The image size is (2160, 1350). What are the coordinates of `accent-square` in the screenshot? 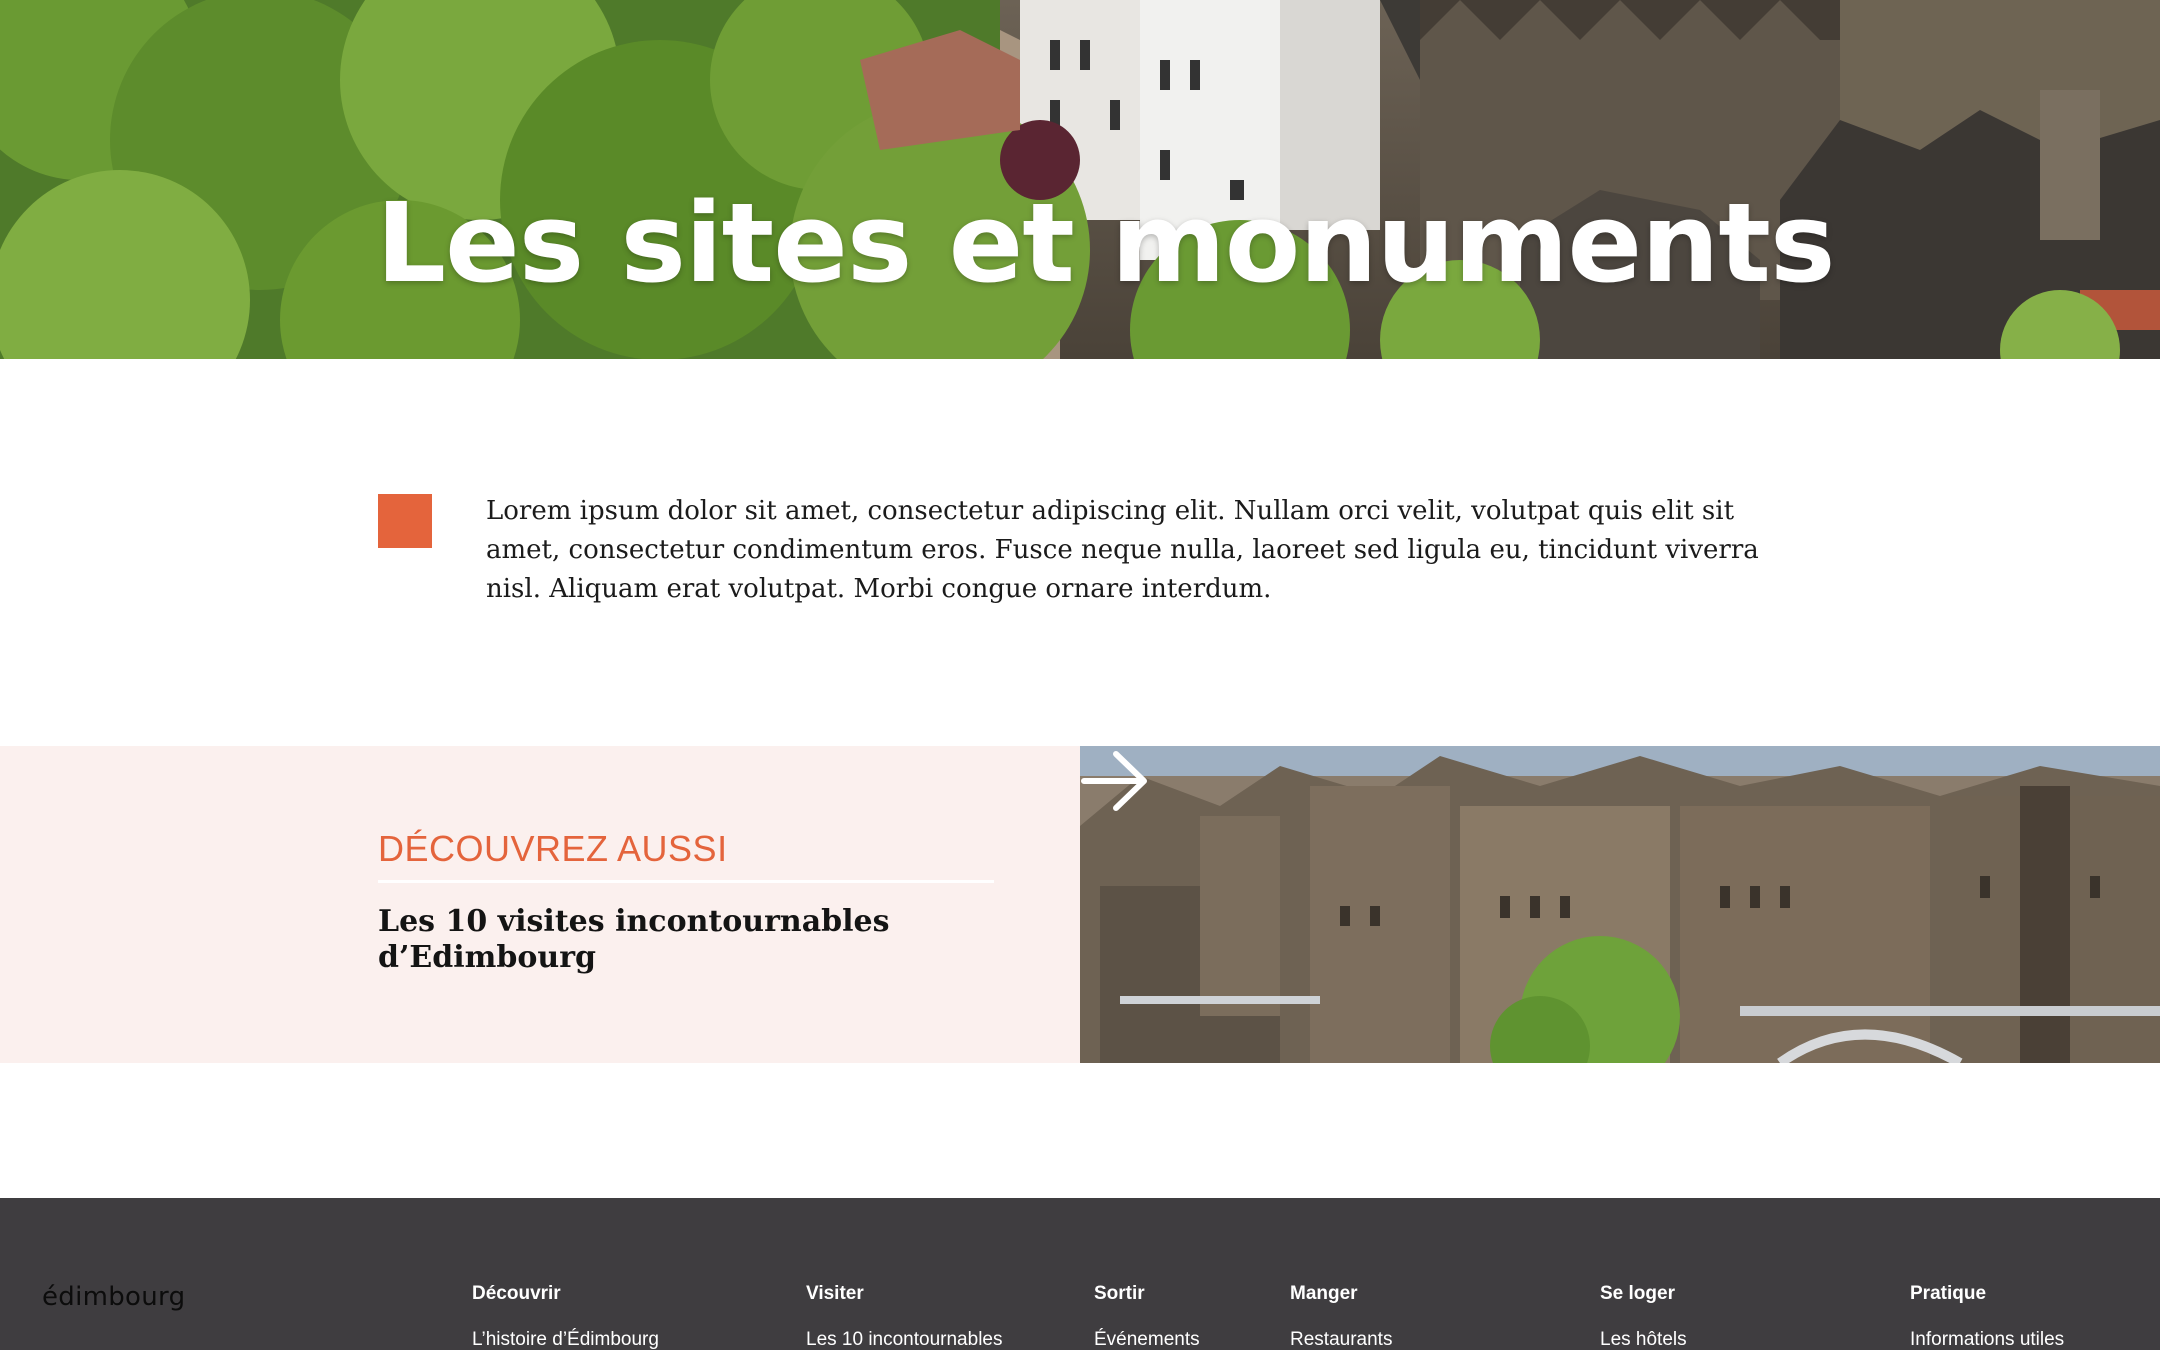 It's located at (405, 521).